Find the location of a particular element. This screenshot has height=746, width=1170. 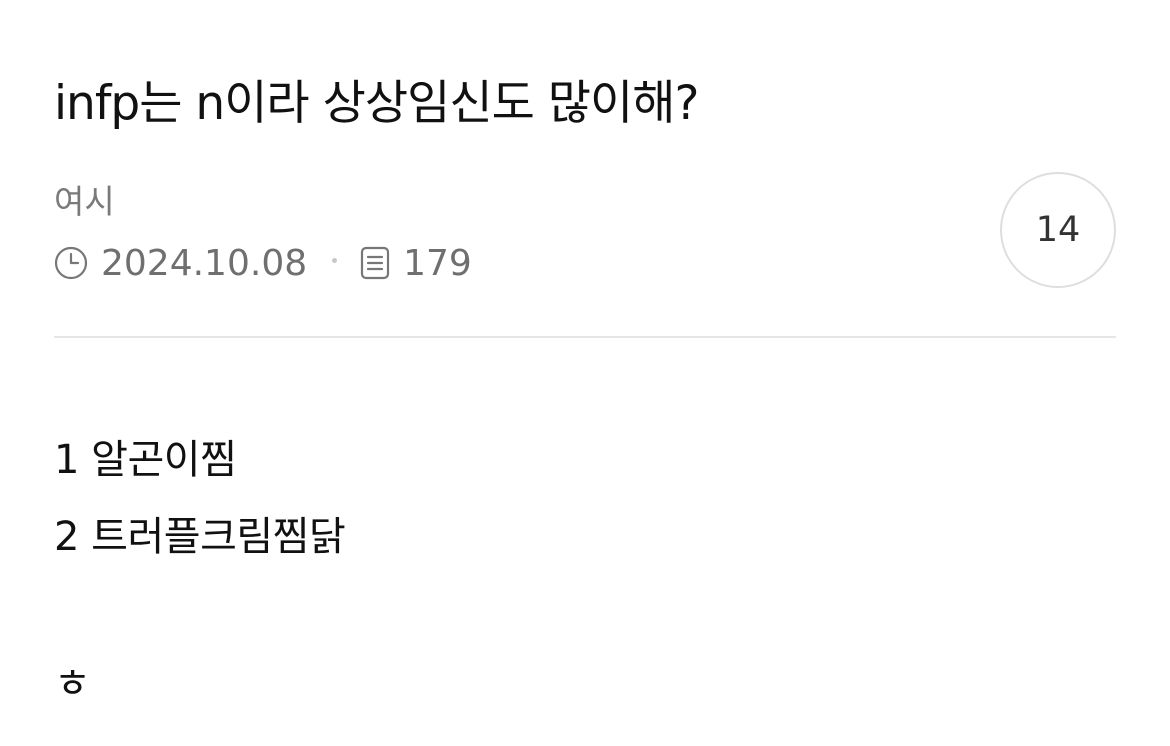

document-icon is located at coordinates (375, 263).